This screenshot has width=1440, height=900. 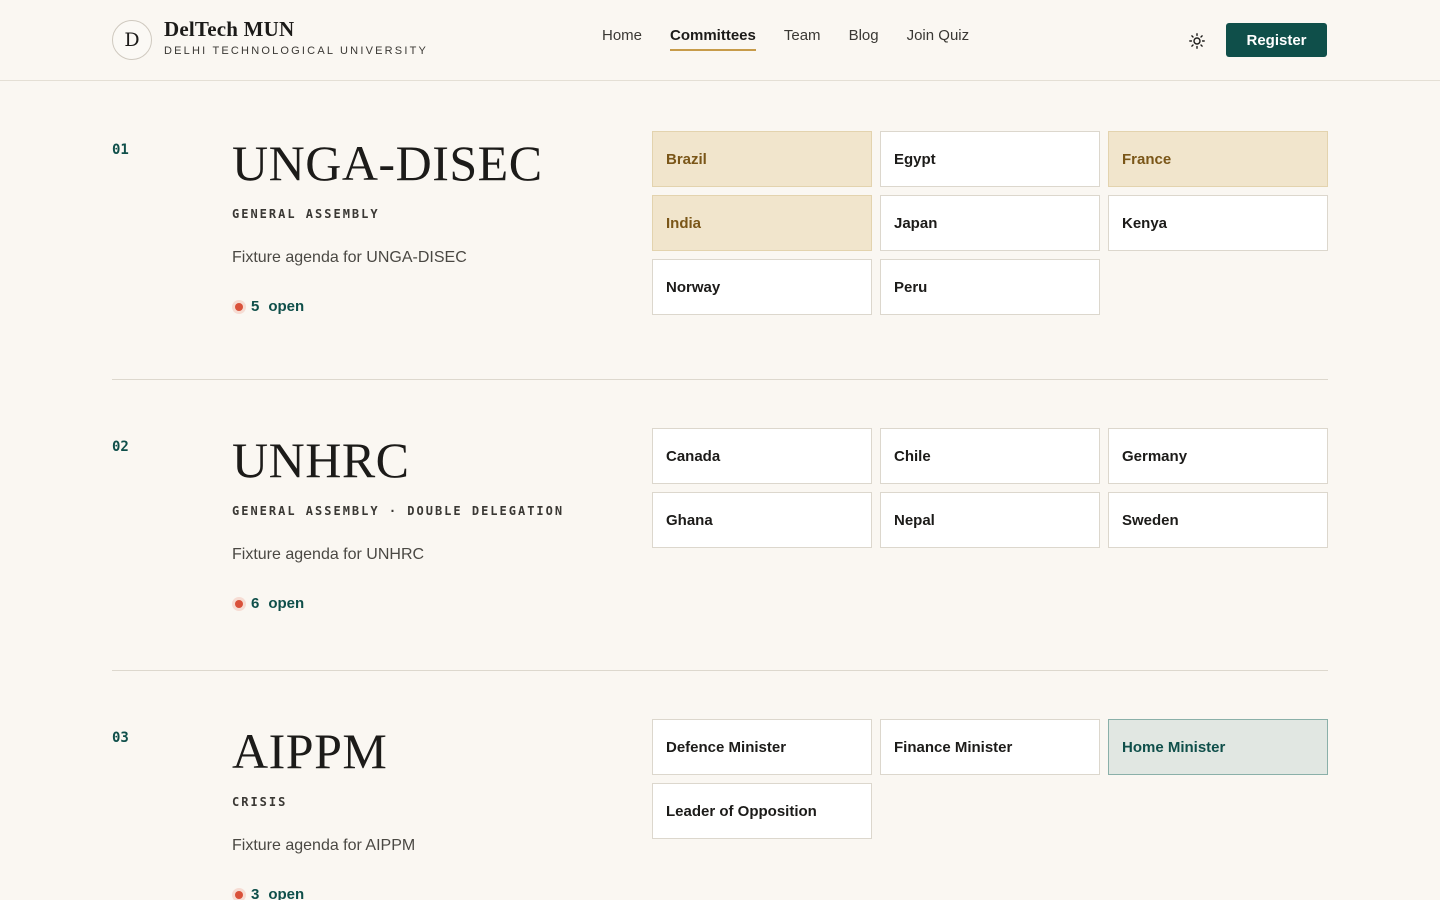 What do you see at coordinates (713, 39) in the screenshot?
I see `nav-committees: Committees` at bounding box center [713, 39].